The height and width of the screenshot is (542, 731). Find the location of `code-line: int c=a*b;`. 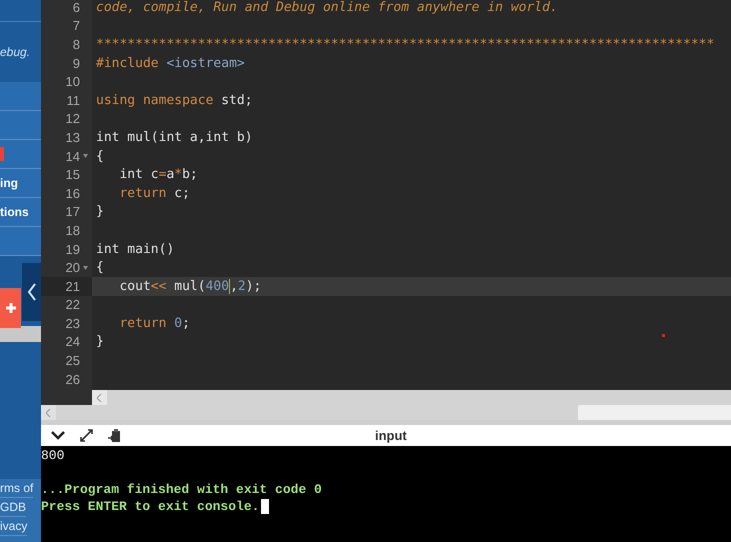

code-line: int c=a*b; is located at coordinates (158, 174).